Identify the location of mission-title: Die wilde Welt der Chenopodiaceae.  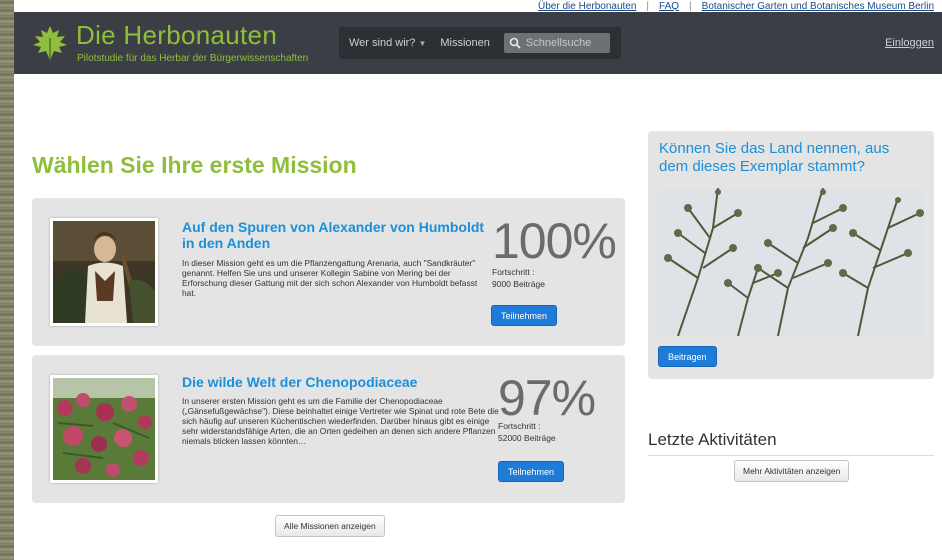
(337, 382).